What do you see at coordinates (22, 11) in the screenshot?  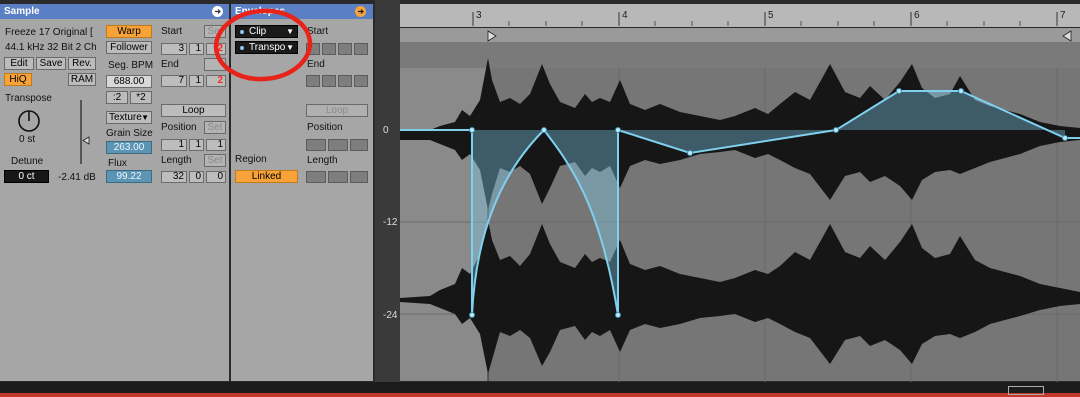 I see `sample-panel-title: Sample` at bounding box center [22, 11].